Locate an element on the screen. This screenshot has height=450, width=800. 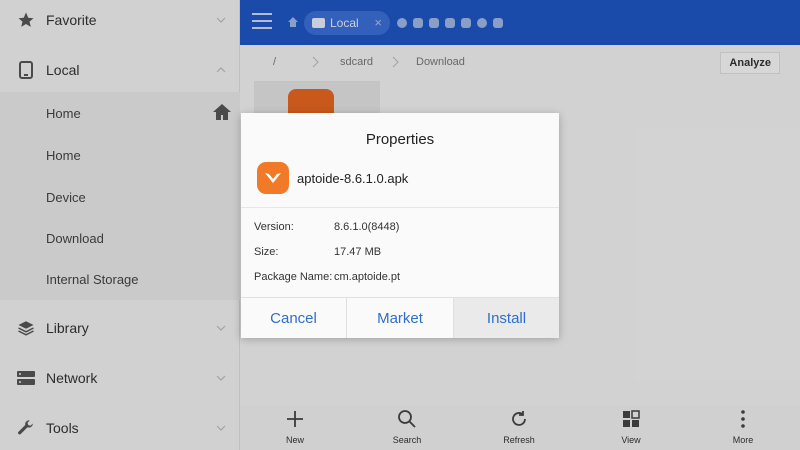
size-label: Size: is located at coordinates (266, 252).